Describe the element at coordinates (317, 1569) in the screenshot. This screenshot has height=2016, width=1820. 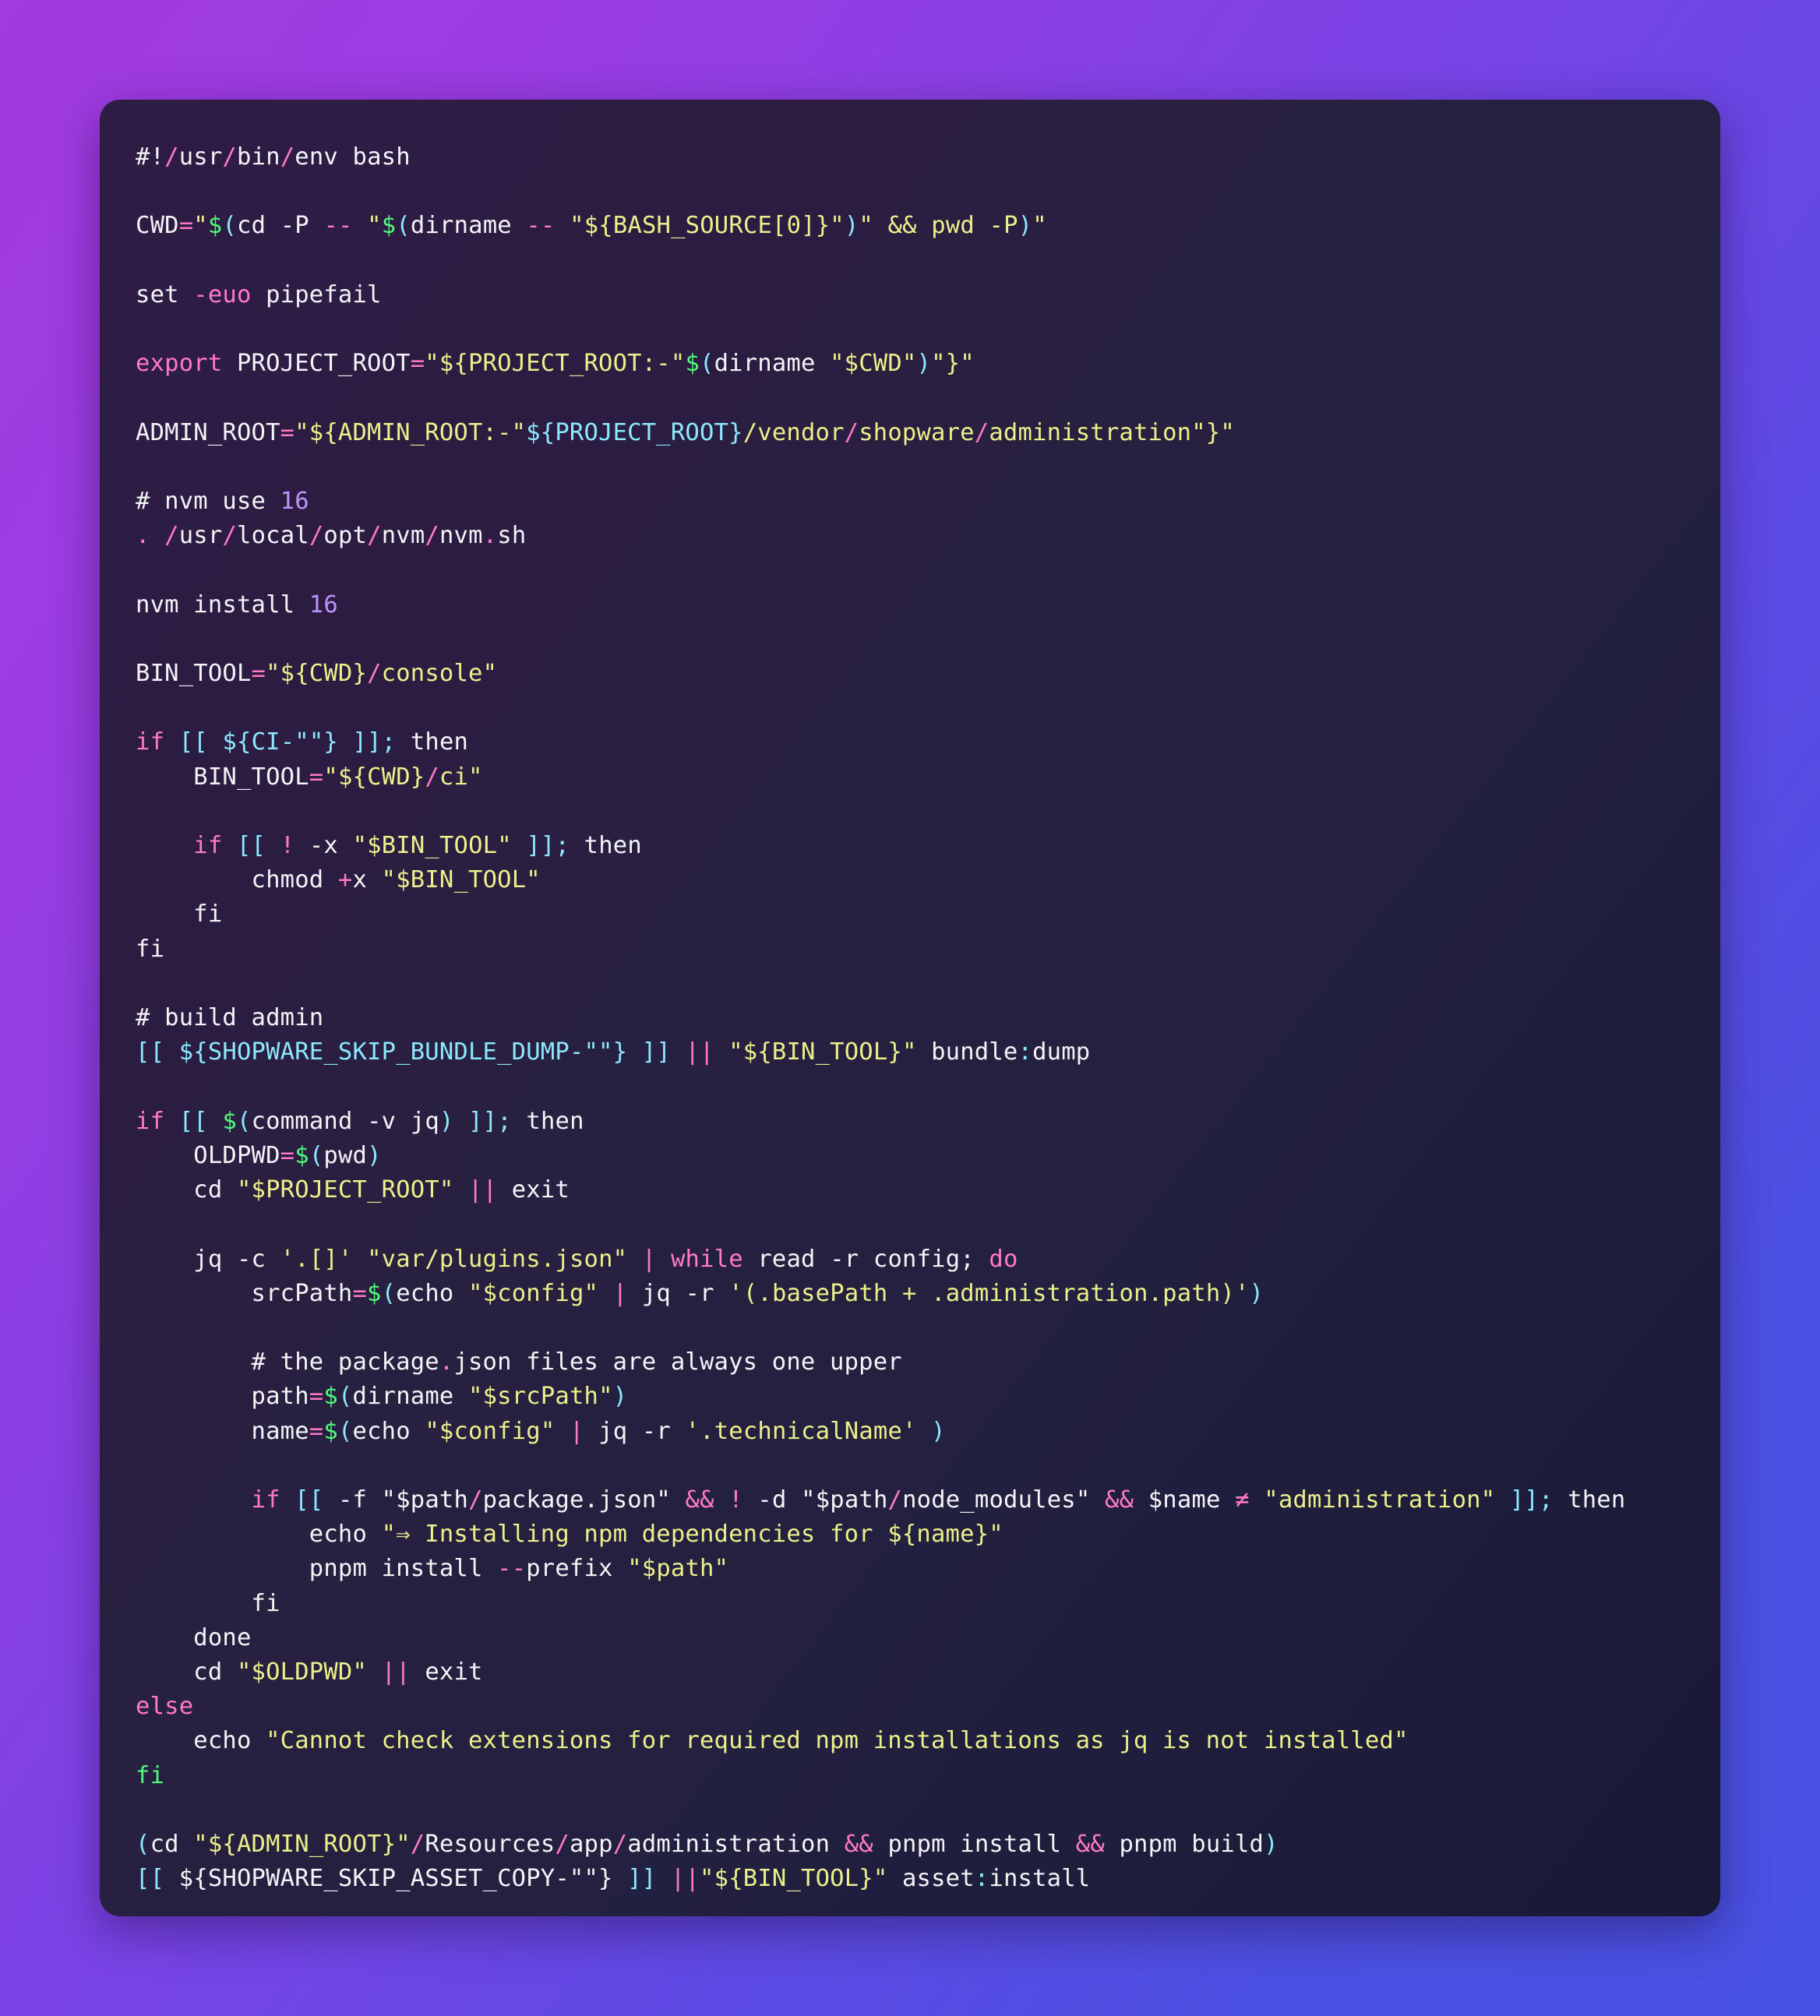
I see `code-token-plain: pnpm install` at that location.